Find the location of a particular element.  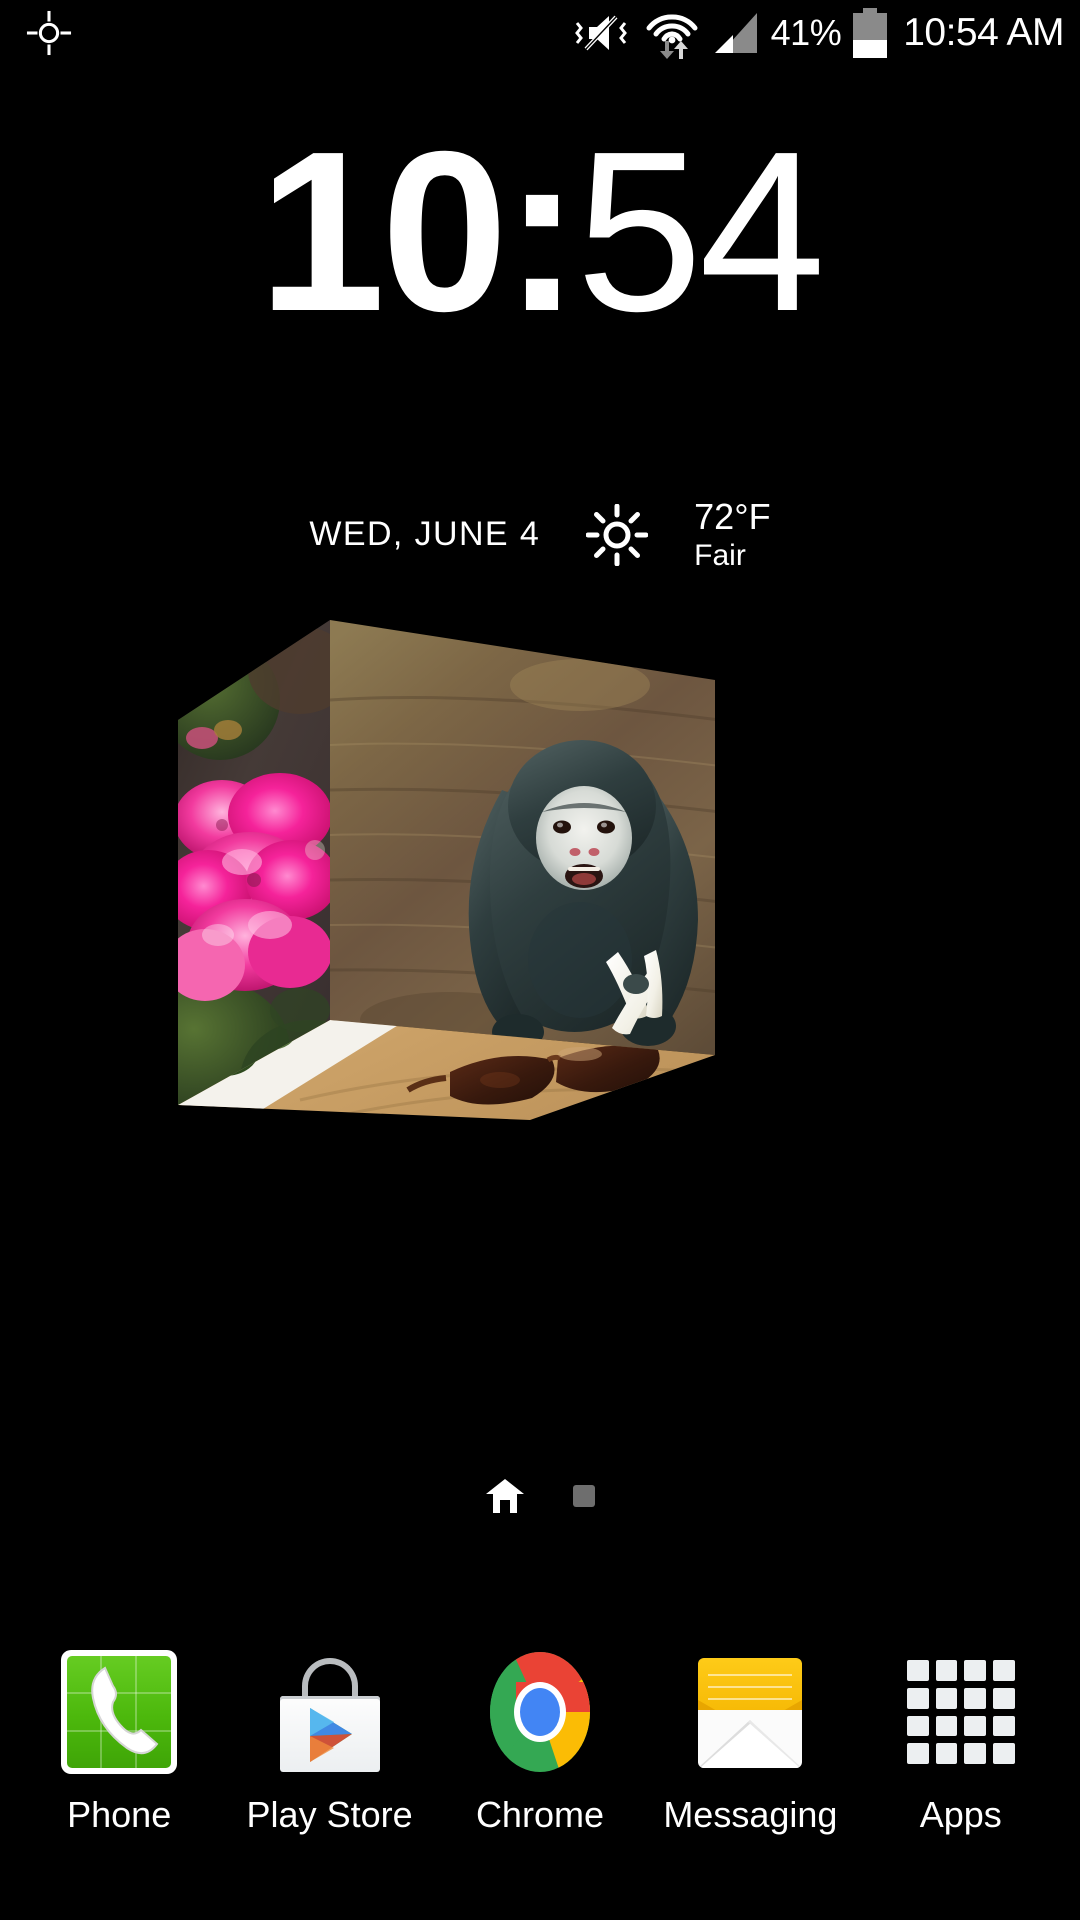

dock-item-messaging: Messaging is located at coordinates (750, 1733).